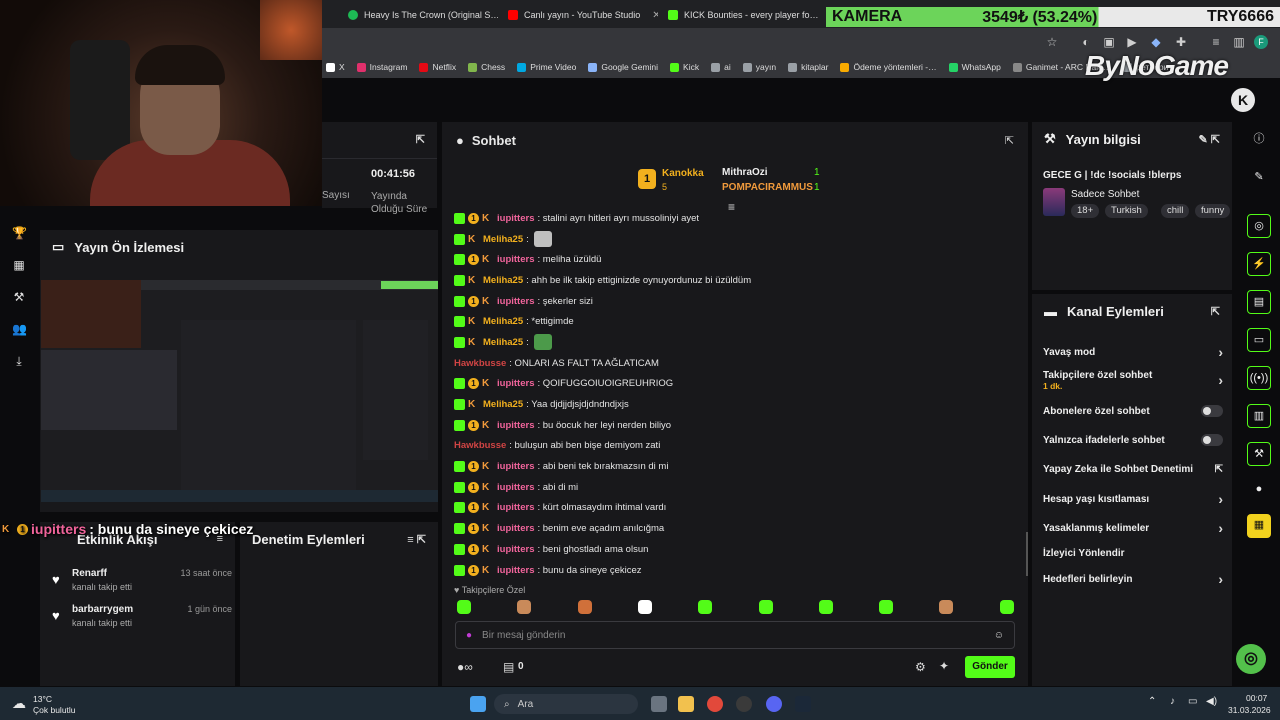  I want to click on sidepanel-icon: ▥, so click(1239, 42).